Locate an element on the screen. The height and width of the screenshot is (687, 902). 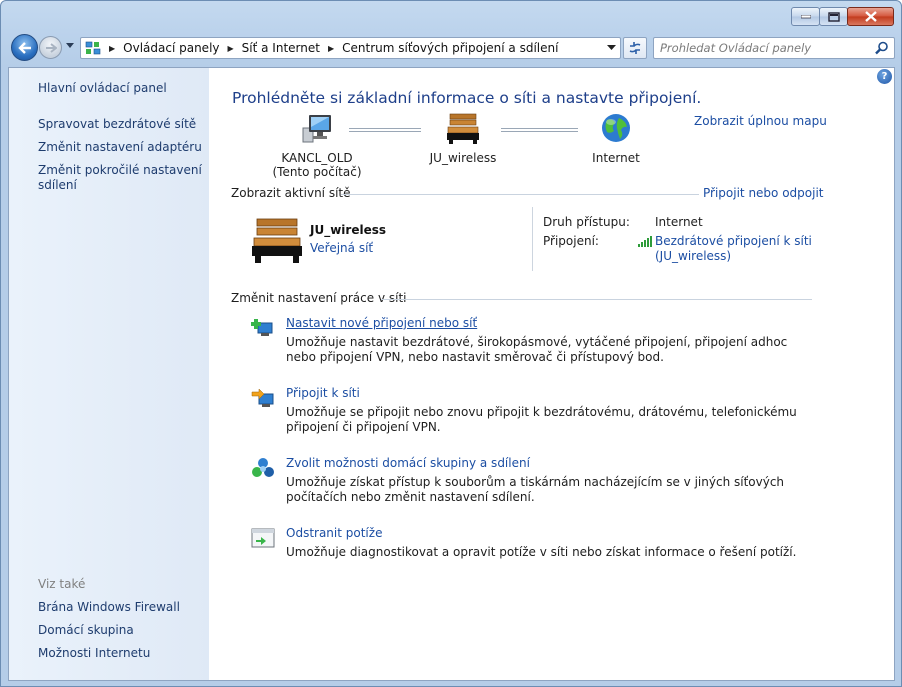
refresh-icon is located at coordinates (635, 48).